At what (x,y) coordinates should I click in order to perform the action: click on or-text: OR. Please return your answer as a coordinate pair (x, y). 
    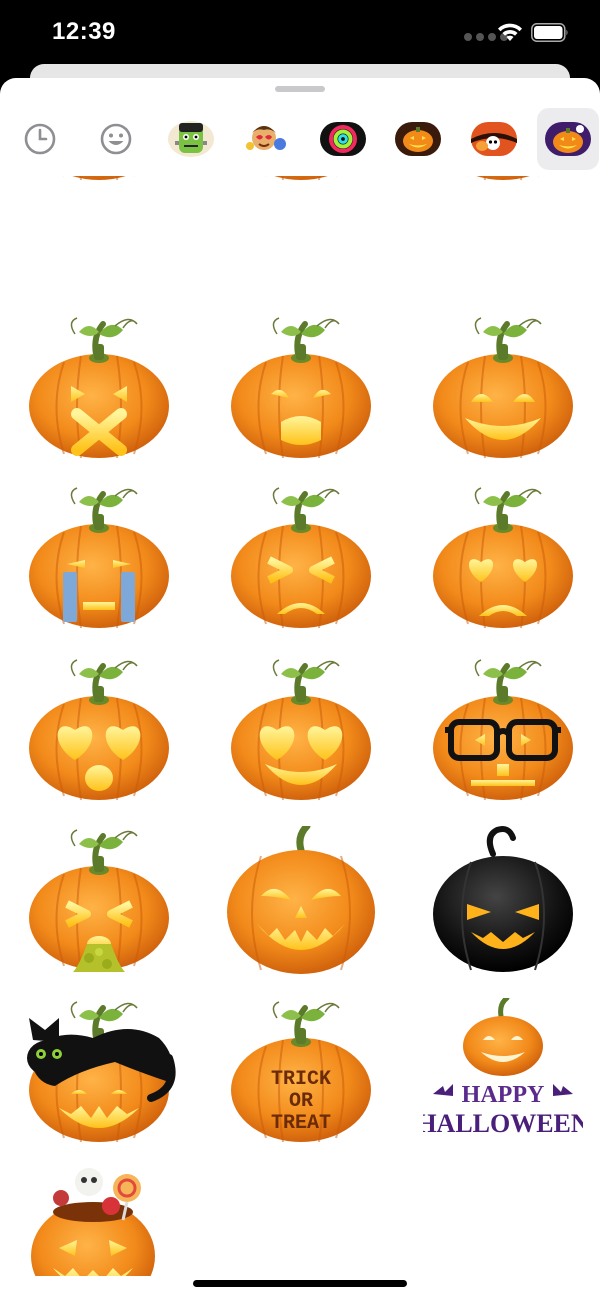
    Looking at the image, I should click on (301, 1101).